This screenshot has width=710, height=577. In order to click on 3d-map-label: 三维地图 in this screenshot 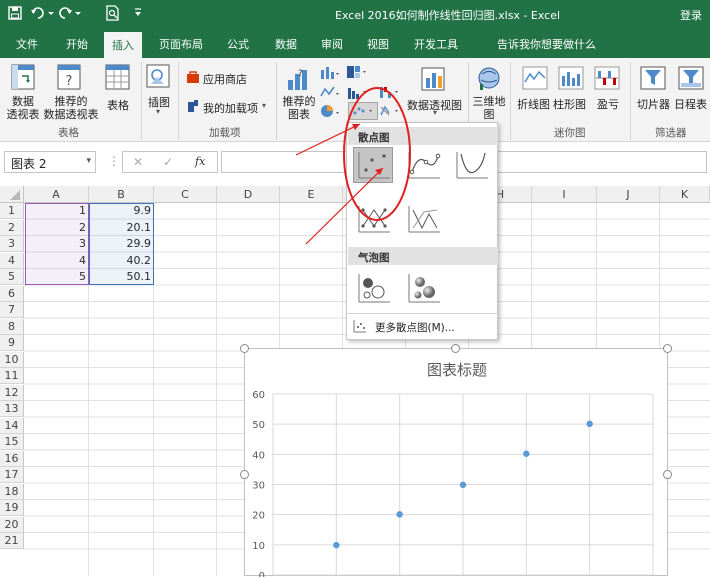, I will do `click(489, 108)`.